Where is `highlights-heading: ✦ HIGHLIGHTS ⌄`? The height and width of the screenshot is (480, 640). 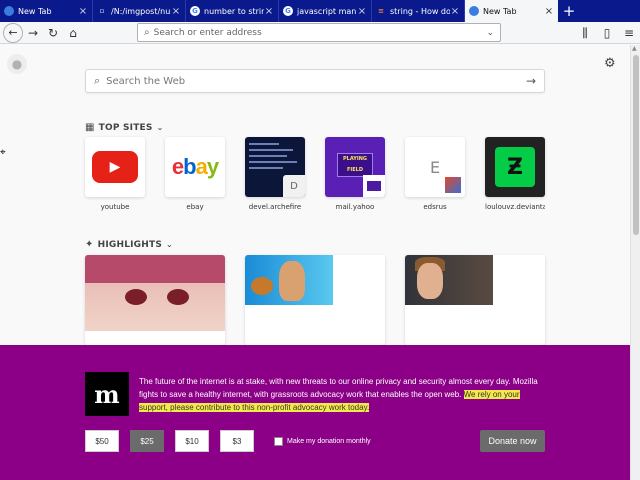 highlights-heading: ✦ HIGHLIGHTS ⌄ is located at coordinates (129, 244).